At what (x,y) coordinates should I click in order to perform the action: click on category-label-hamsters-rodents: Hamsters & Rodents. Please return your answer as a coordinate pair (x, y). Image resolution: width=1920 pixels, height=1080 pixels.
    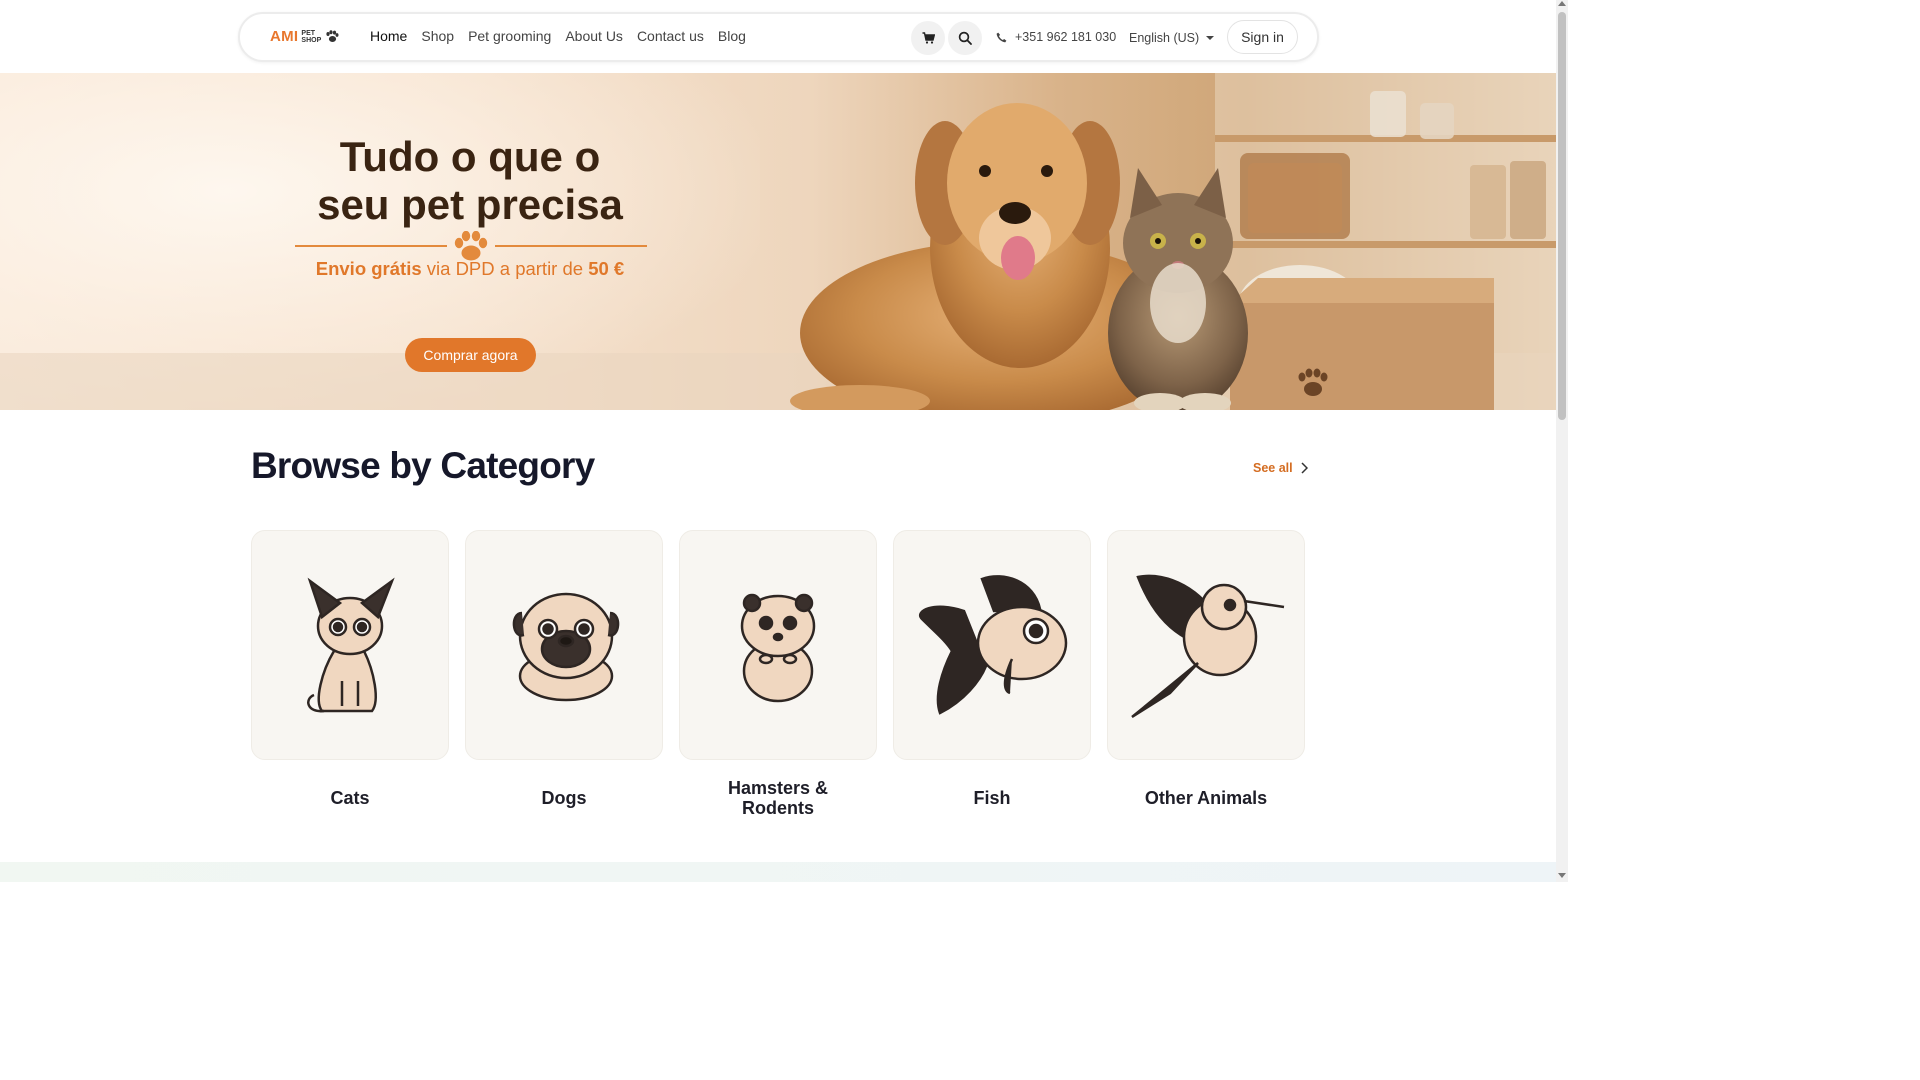
    Looking at the image, I should click on (778, 798).